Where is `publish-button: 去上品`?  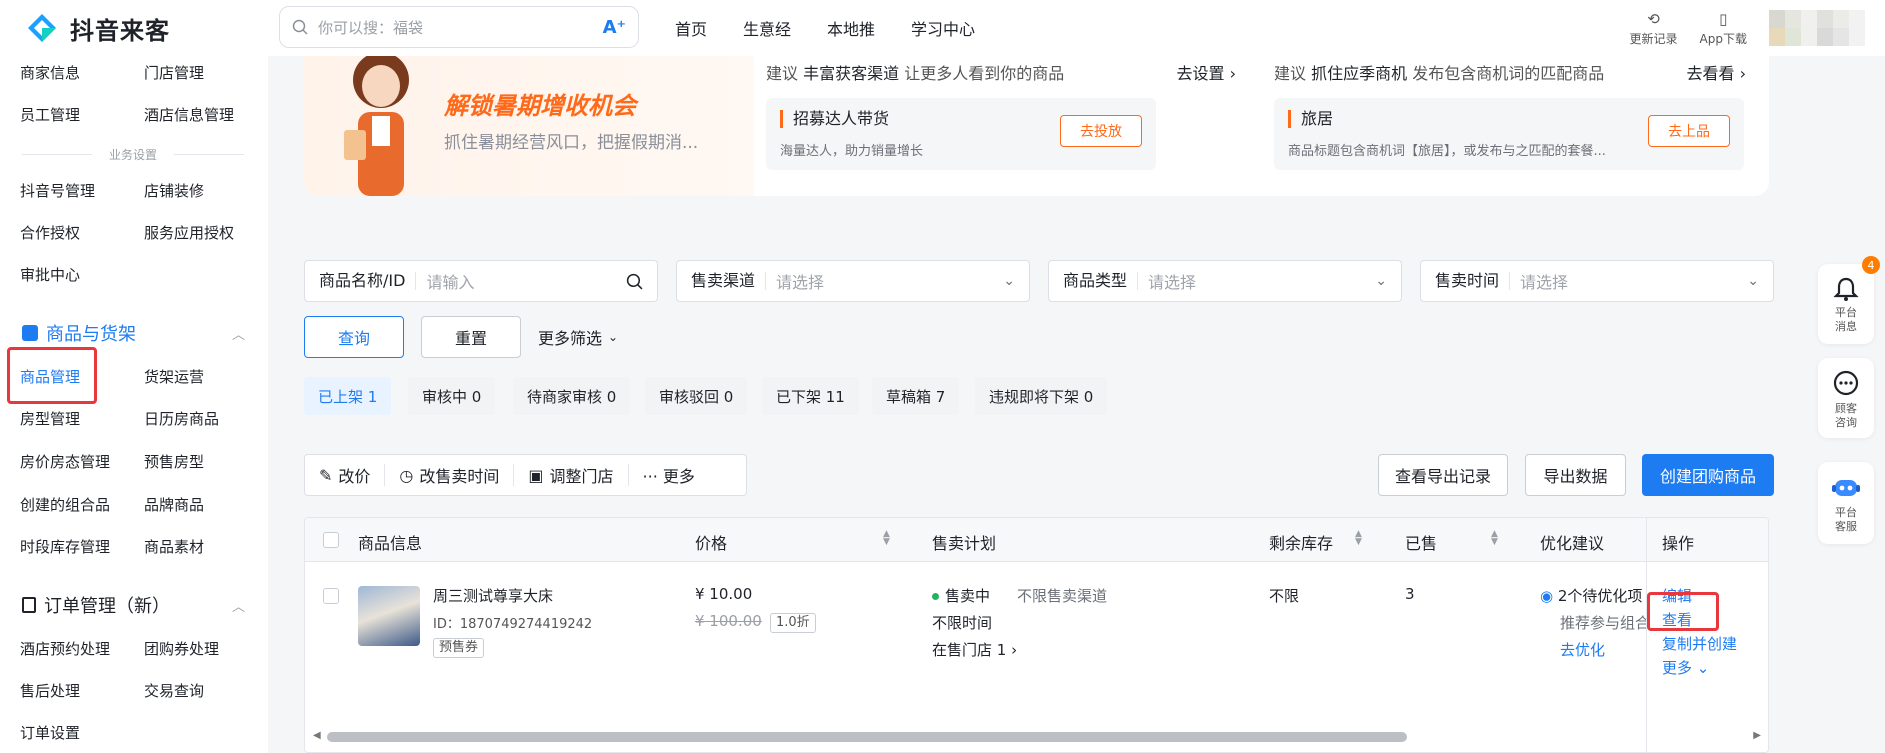
publish-button: 去上品 is located at coordinates (1689, 131).